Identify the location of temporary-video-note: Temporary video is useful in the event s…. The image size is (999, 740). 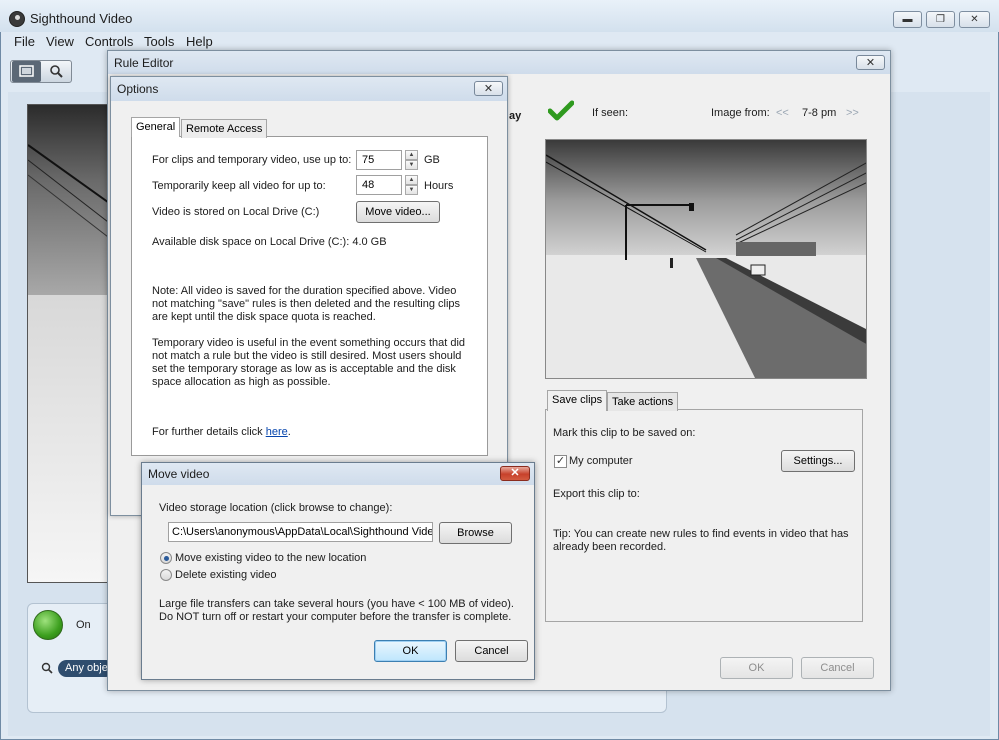
(309, 362).